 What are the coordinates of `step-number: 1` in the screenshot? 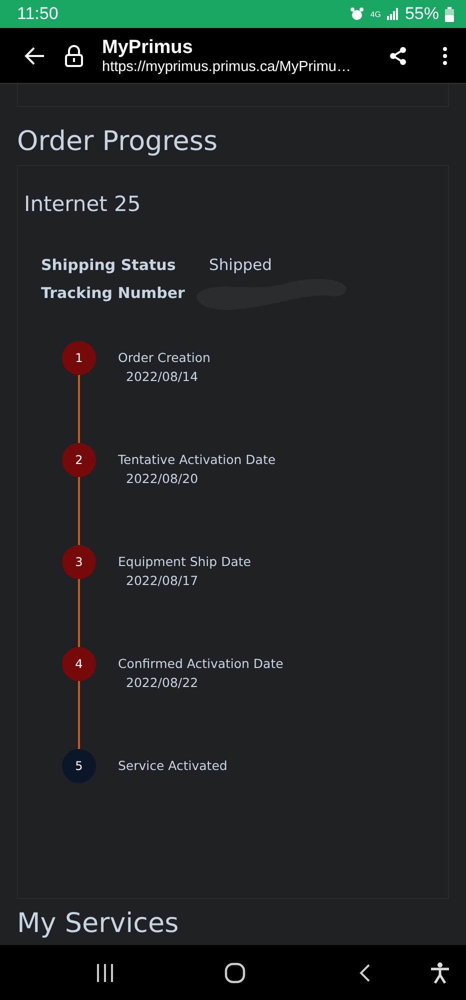 It's located at (79, 358).